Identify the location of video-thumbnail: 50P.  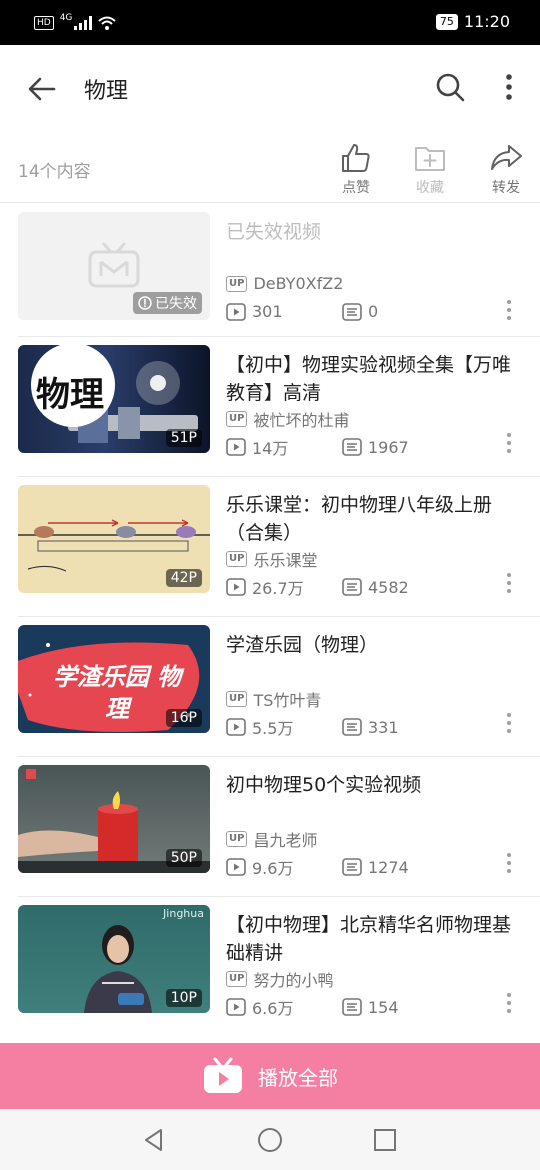
(114, 819).